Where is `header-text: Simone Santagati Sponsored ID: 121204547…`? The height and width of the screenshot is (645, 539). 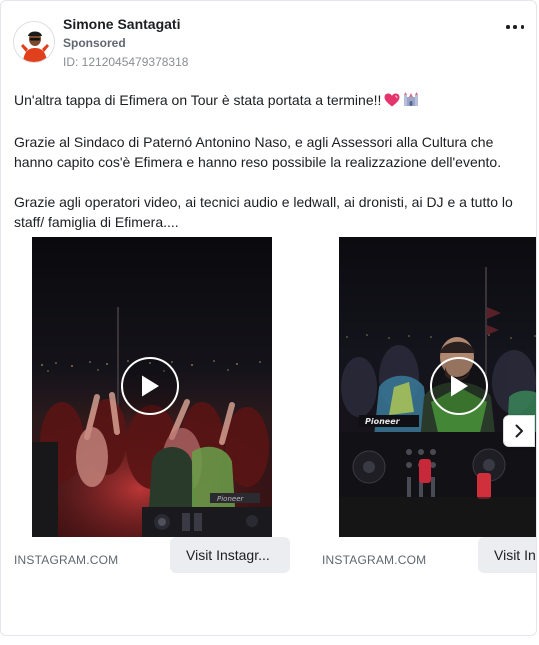 header-text: Simone Santagati Sponsored ID: 121204547… is located at coordinates (125, 42).